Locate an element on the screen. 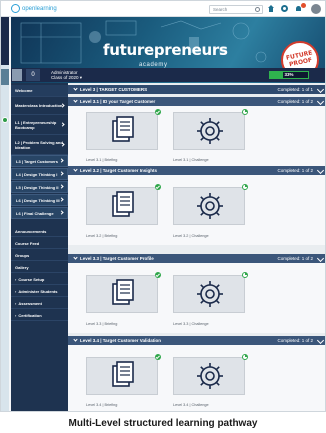  sidebar-item-l2: L2 | Problem Solving and Ideation is located at coordinates (39, 145).